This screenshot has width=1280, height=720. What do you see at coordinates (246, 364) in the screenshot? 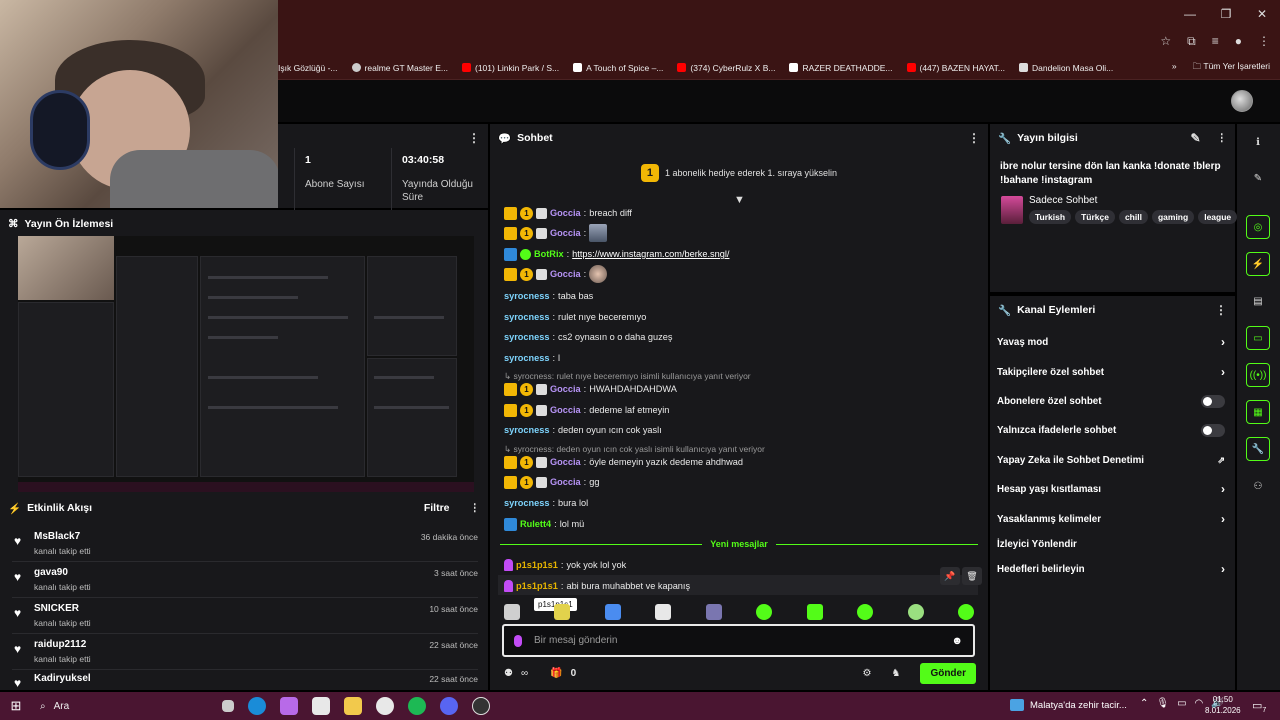
I see `stream-preview-video` at bounding box center [246, 364].